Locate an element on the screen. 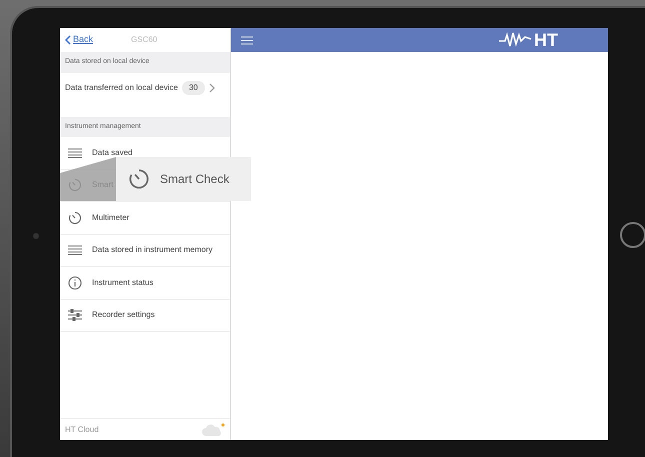  row-label: Data transferred on local device is located at coordinates (121, 88).